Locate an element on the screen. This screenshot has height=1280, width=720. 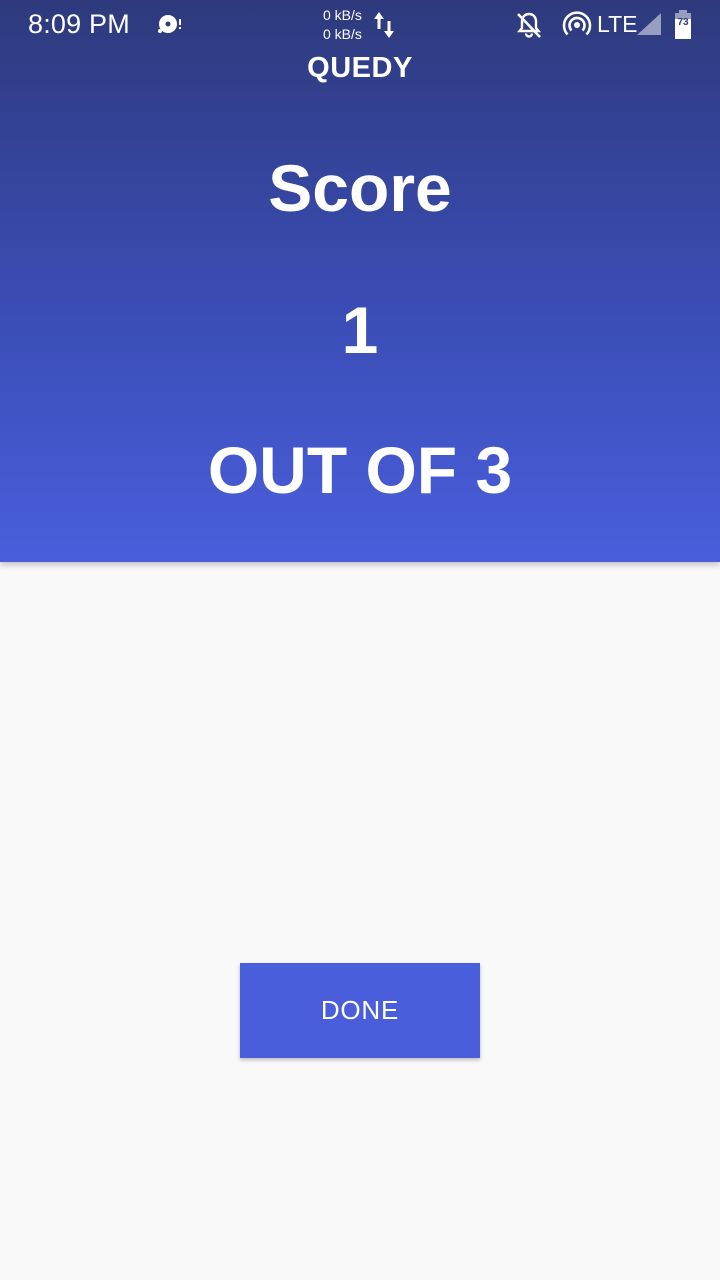
score-total: OUT OF 3 is located at coordinates (360, 470).